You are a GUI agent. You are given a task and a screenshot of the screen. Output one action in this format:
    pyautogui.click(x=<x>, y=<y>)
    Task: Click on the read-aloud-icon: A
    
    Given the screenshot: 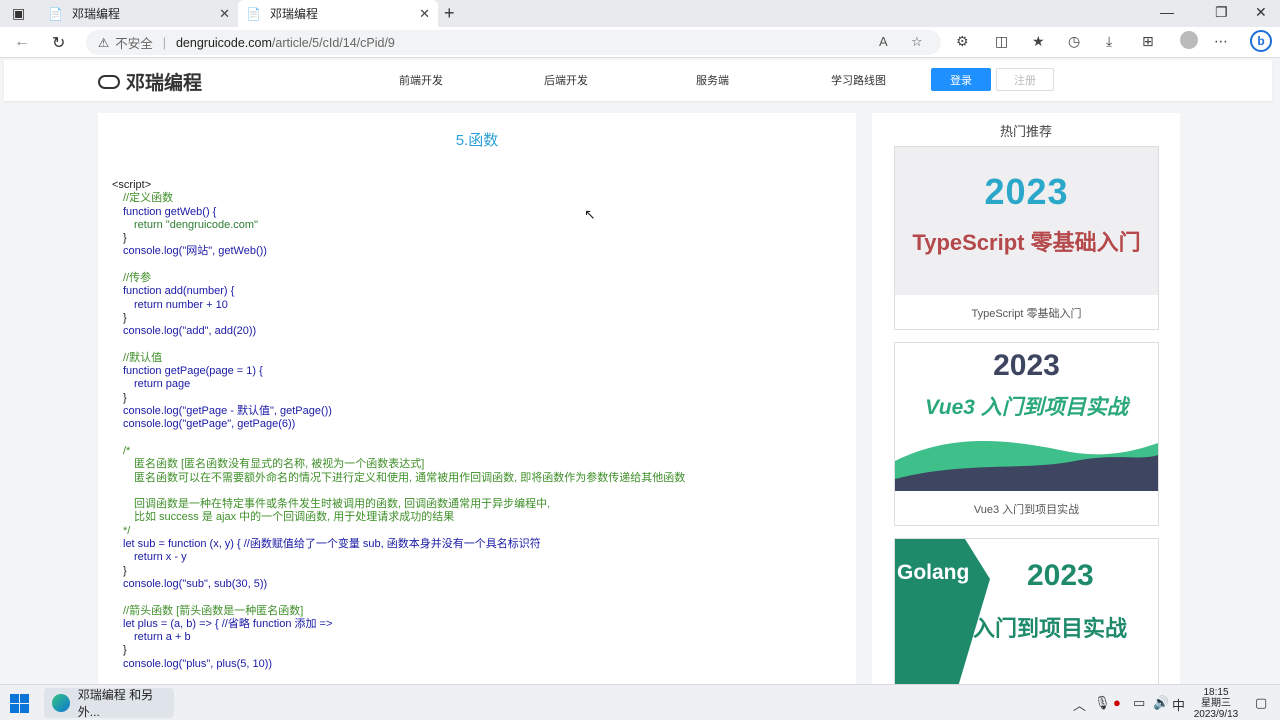 What is the action you would take?
    pyautogui.click(x=883, y=41)
    